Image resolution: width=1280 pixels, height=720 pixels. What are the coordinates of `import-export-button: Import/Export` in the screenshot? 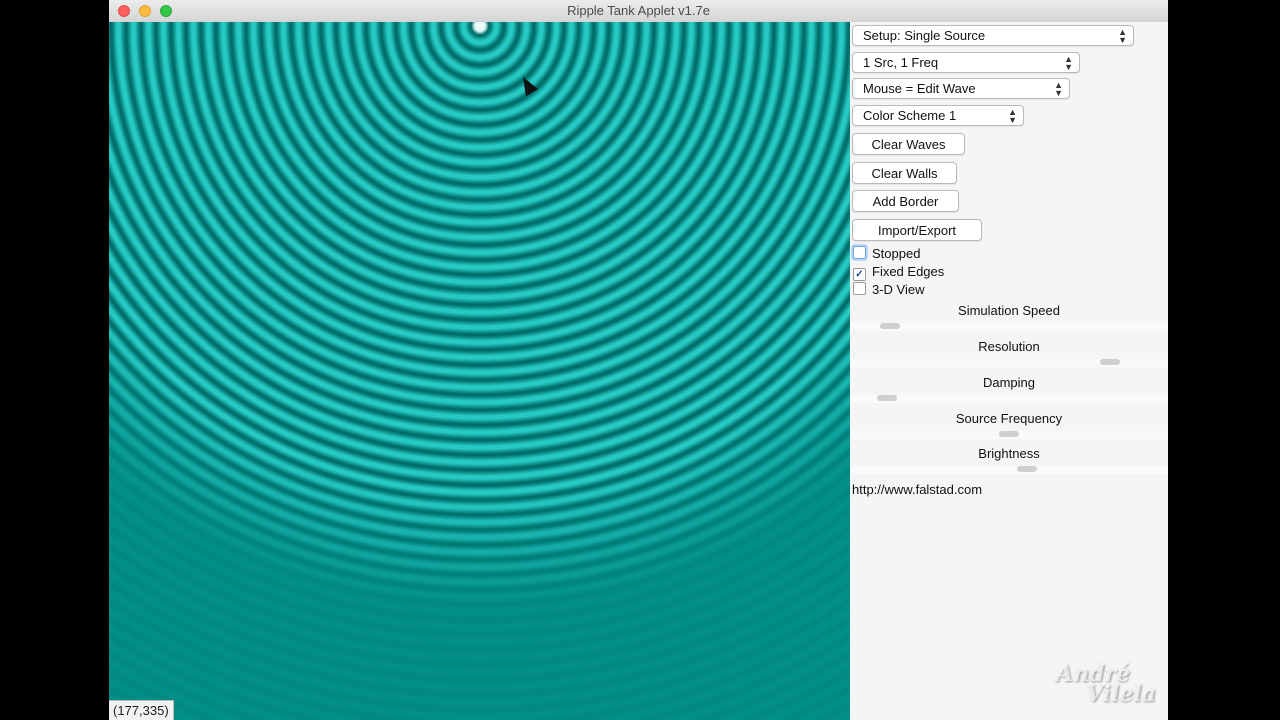 It's located at (917, 230).